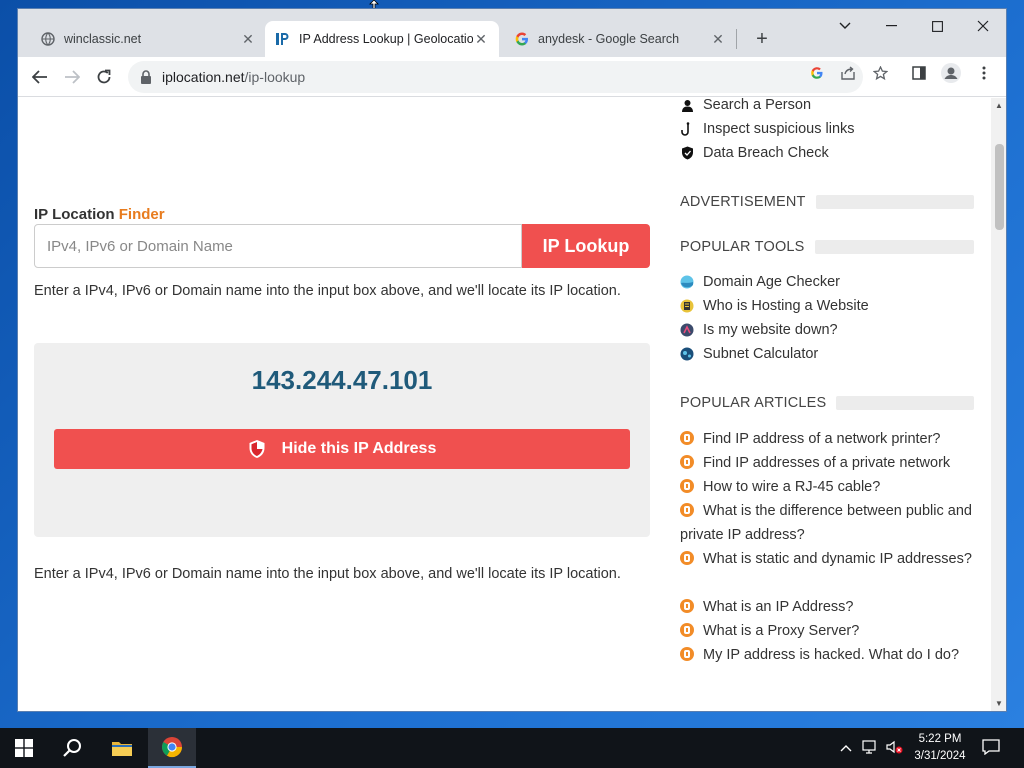 Image resolution: width=1024 pixels, height=768 pixels. What do you see at coordinates (141, 214) in the screenshot?
I see `finder-title-accent: Finder` at bounding box center [141, 214].